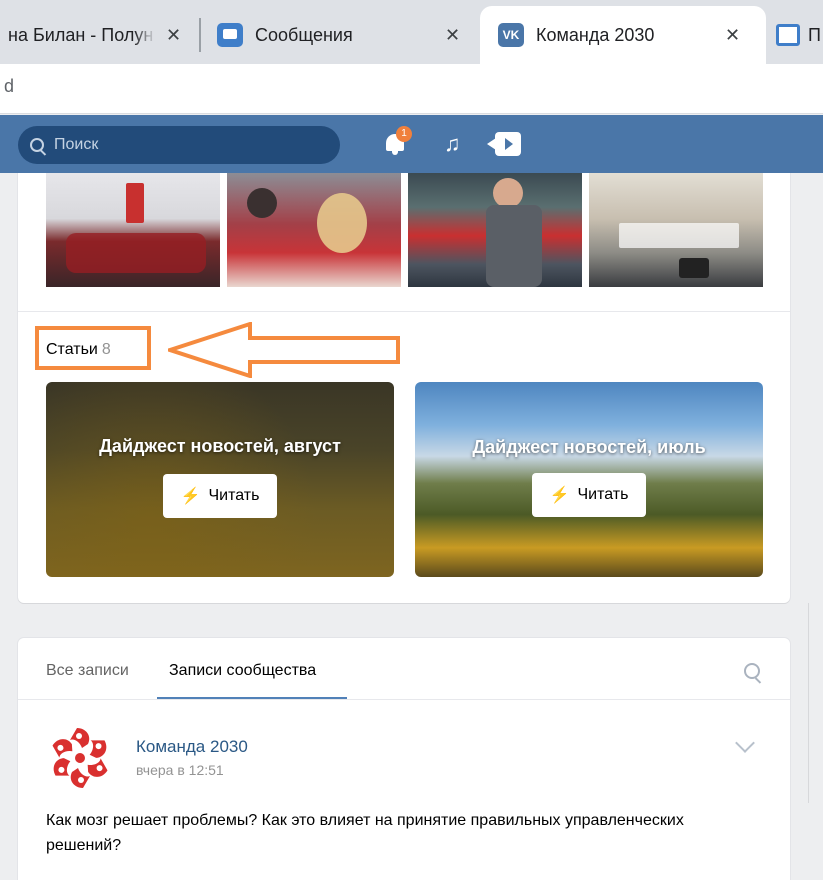 This screenshot has width=823, height=880. I want to click on mail-favicon-icon, so click(788, 35).